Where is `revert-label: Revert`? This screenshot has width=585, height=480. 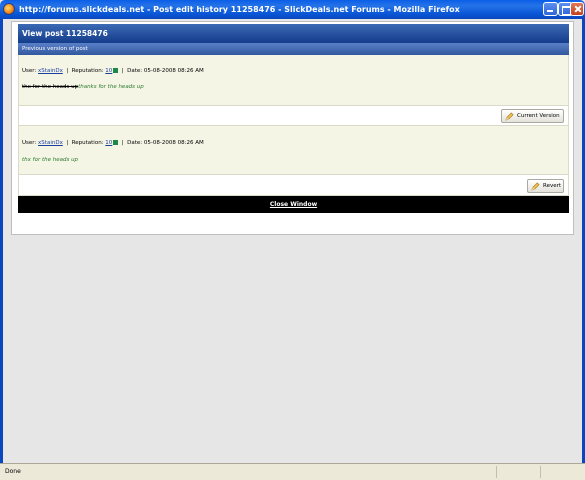
revert-label: Revert is located at coordinates (552, 186).